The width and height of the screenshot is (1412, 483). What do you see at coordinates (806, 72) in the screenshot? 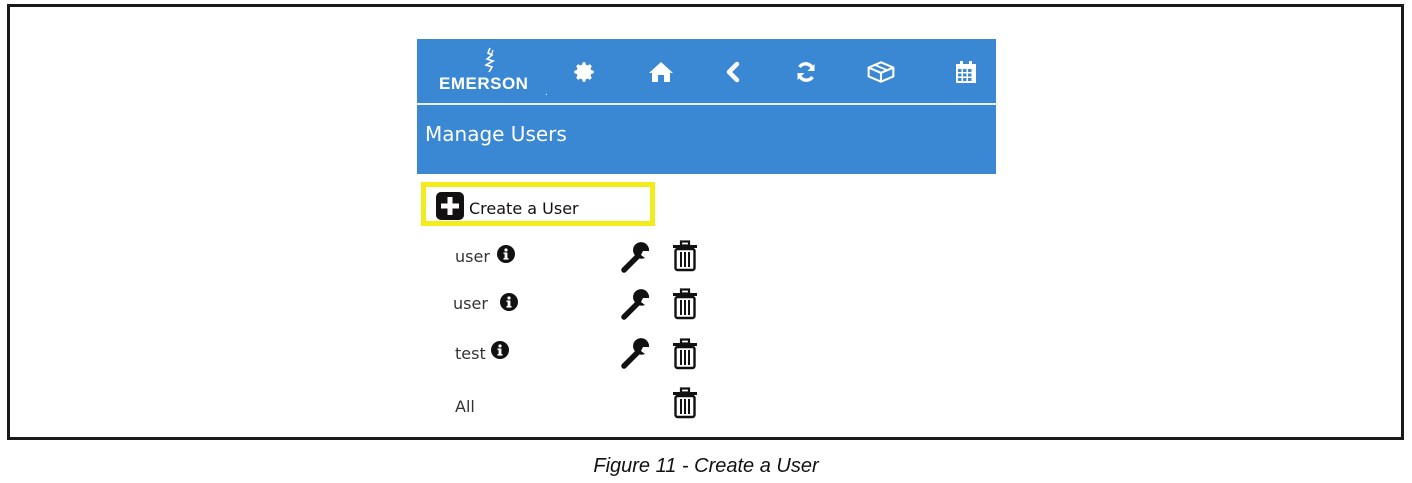
I see `refresh-icon` at bounding box center [806, 72].